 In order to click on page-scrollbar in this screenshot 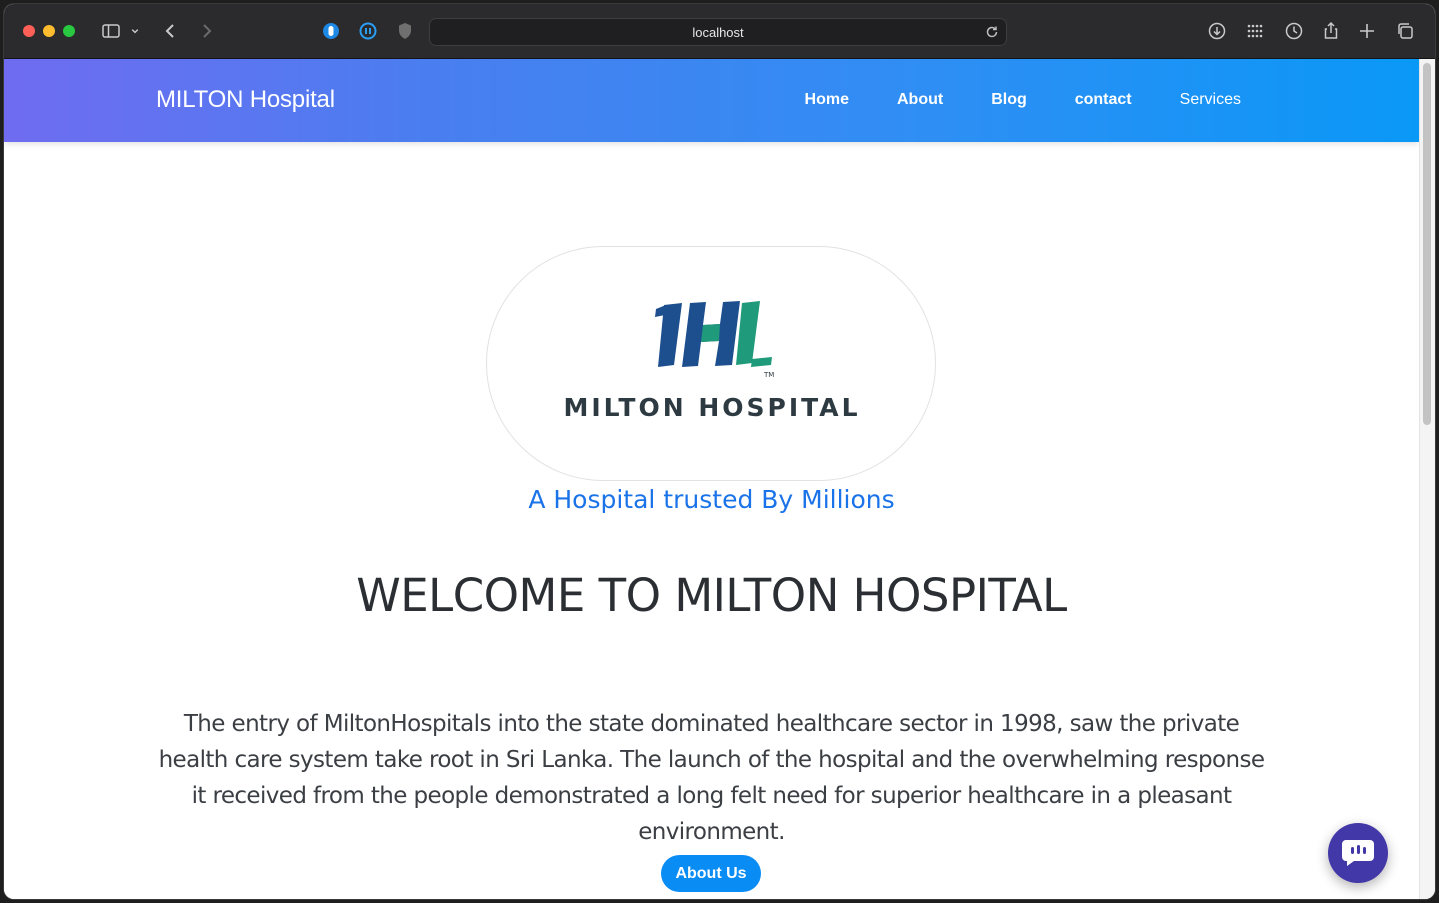, I will do `click(1427, 479)`.